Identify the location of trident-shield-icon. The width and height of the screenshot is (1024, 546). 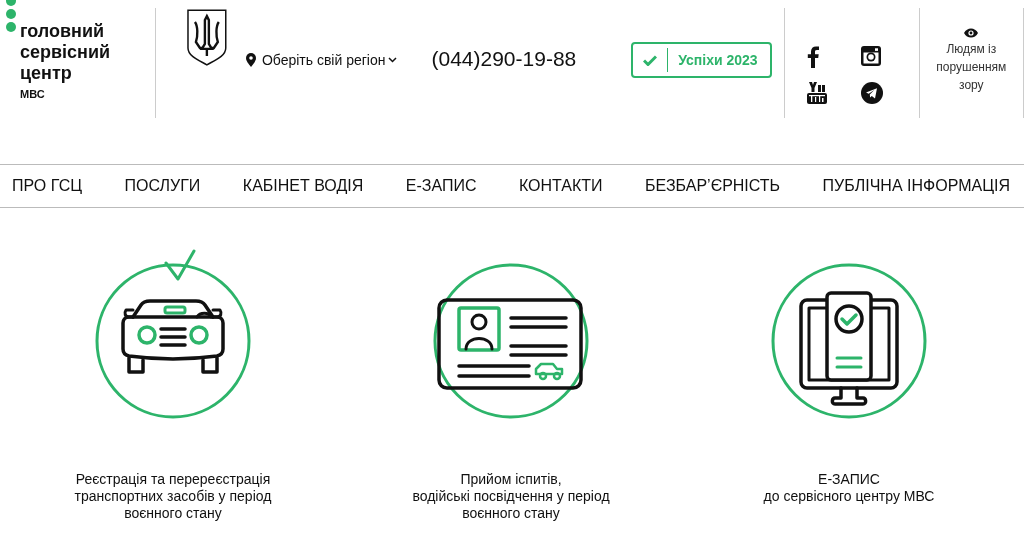
(207, 37).